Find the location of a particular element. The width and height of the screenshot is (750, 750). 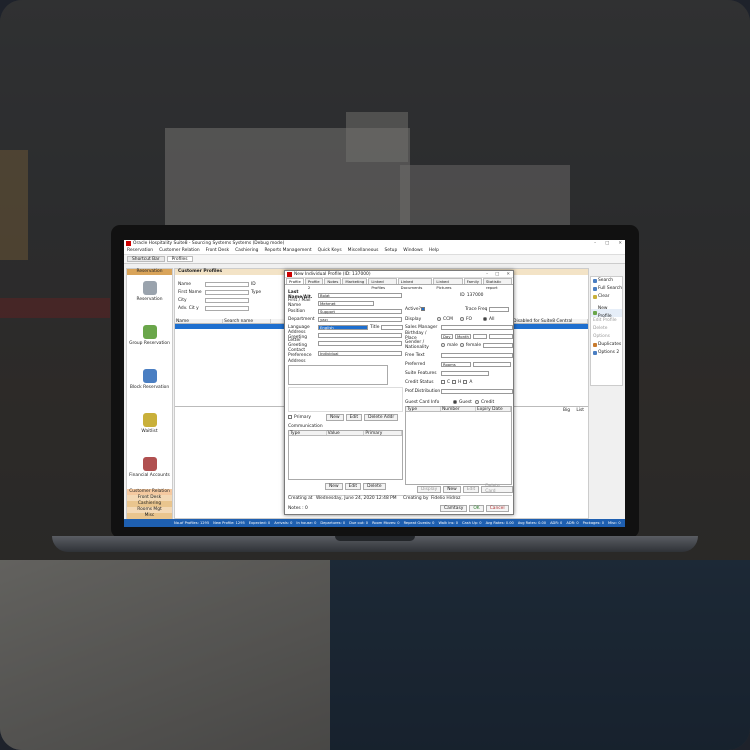

tab-family: Family is located at coordinates (472, 281).